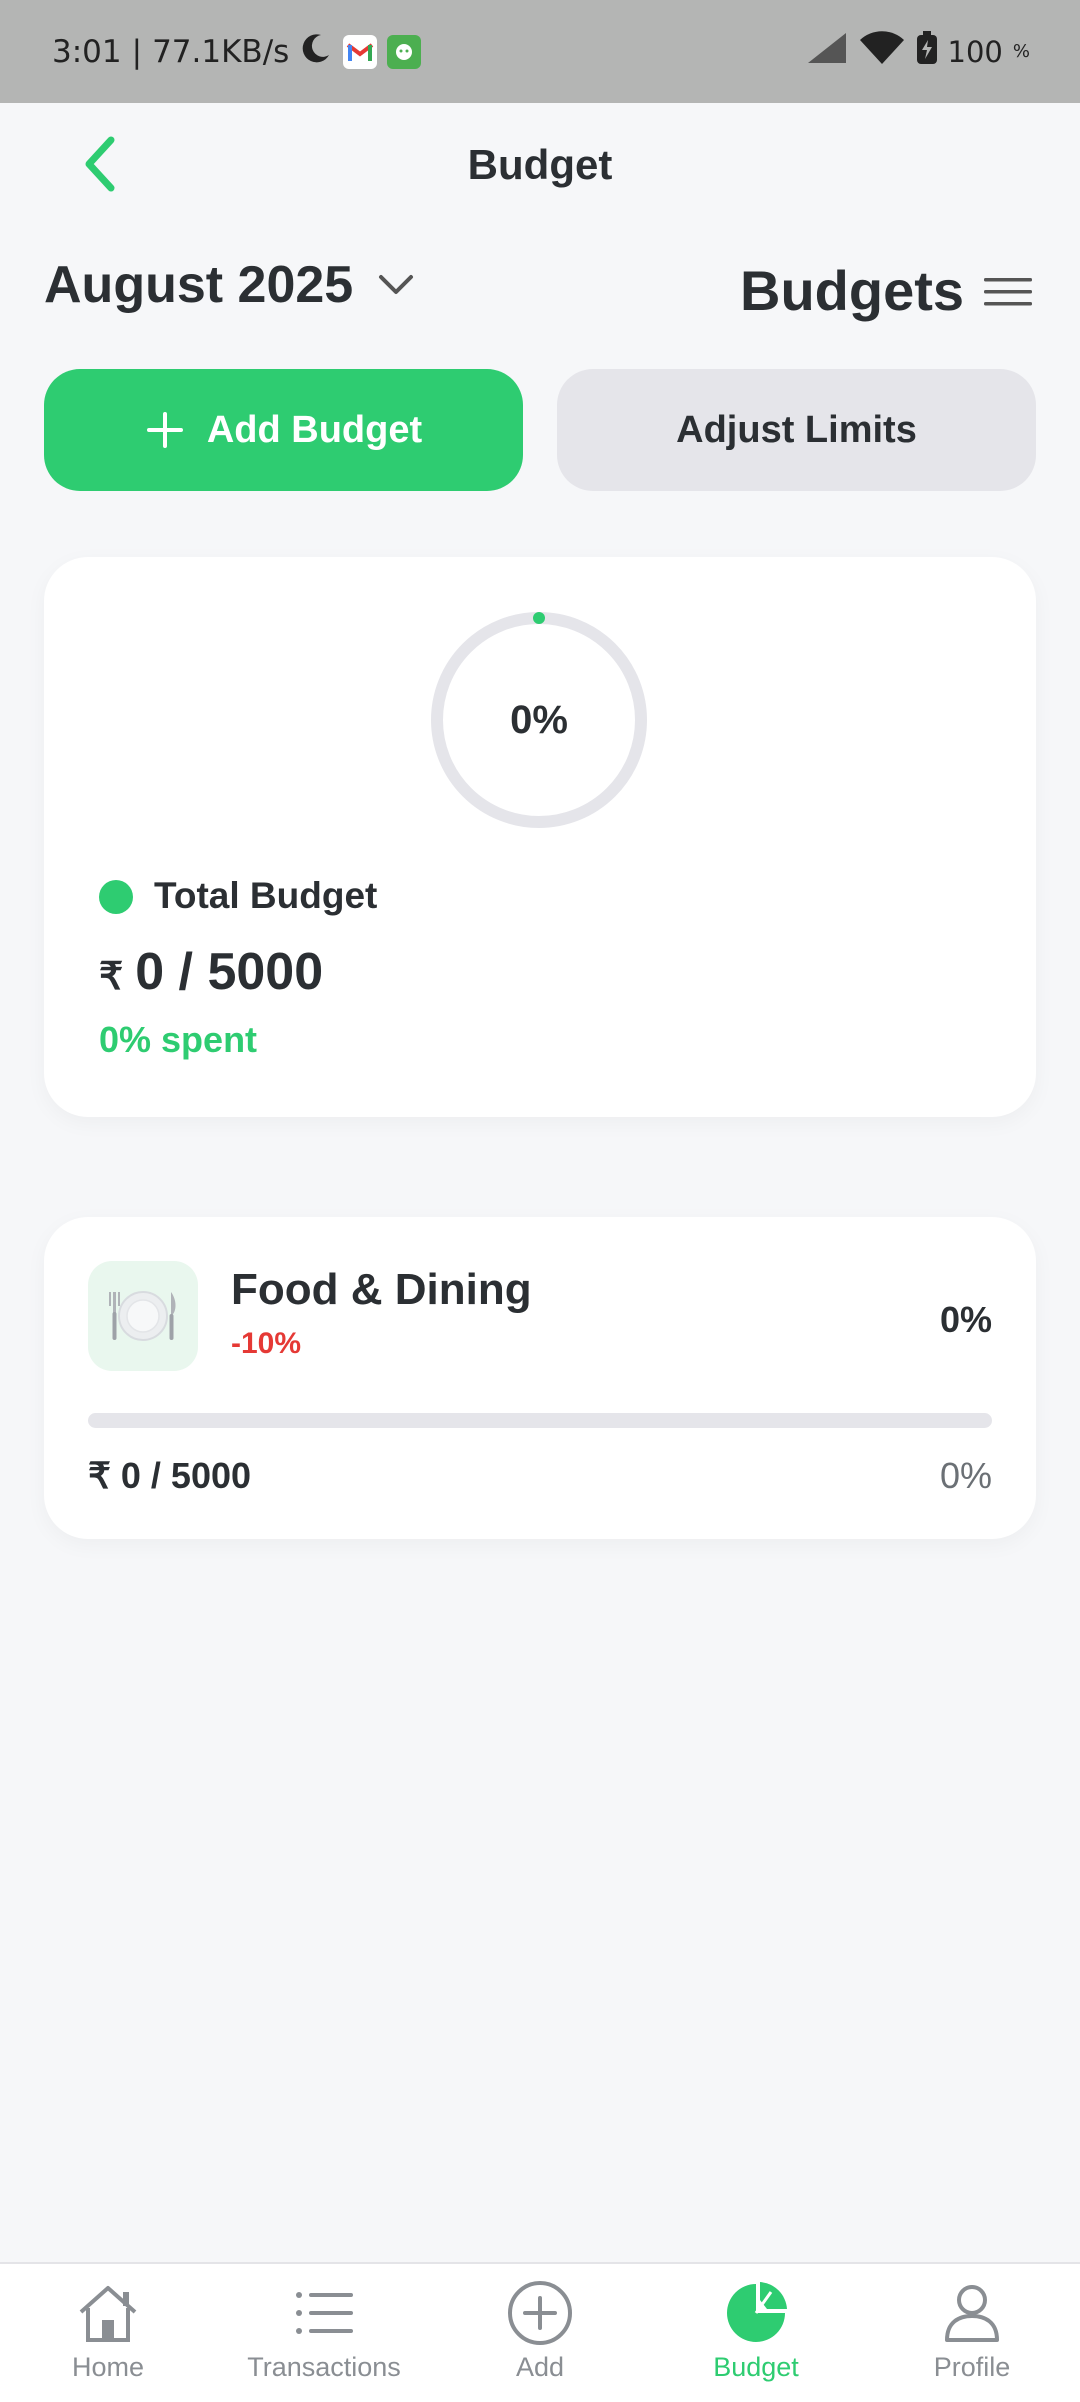 This screenshot has height=2402, width=1080. I want to click on nav-label-transactions: Transactions, so click(324, 2367).